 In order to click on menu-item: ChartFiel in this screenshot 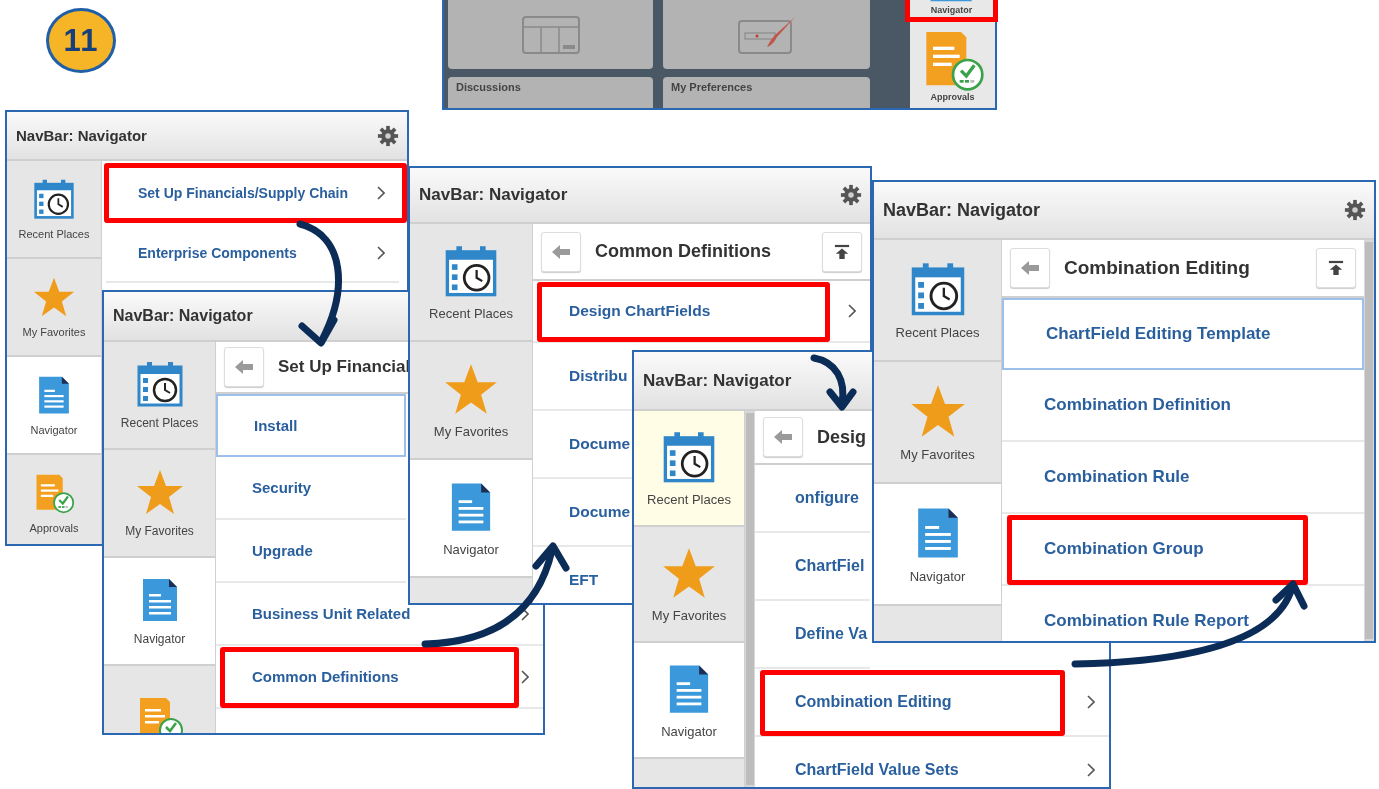, I will do `click(812, 567)`.